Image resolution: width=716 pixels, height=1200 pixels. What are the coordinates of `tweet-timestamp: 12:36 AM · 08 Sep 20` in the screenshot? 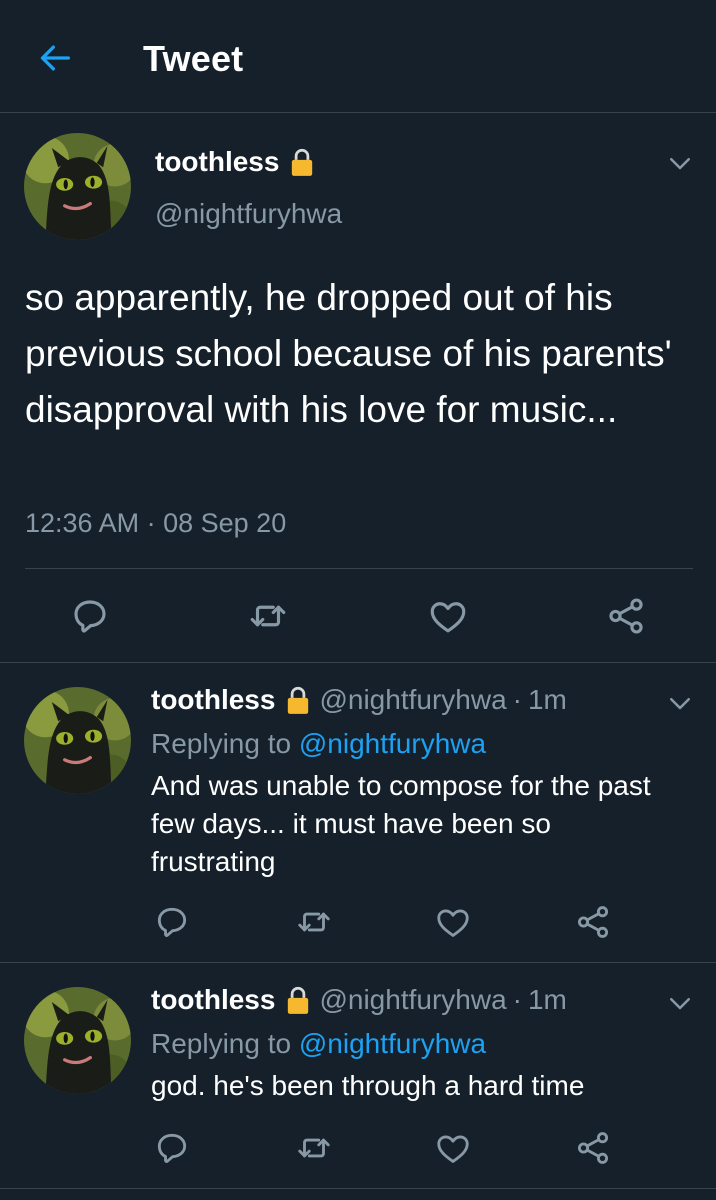 It's located at (155, 523).